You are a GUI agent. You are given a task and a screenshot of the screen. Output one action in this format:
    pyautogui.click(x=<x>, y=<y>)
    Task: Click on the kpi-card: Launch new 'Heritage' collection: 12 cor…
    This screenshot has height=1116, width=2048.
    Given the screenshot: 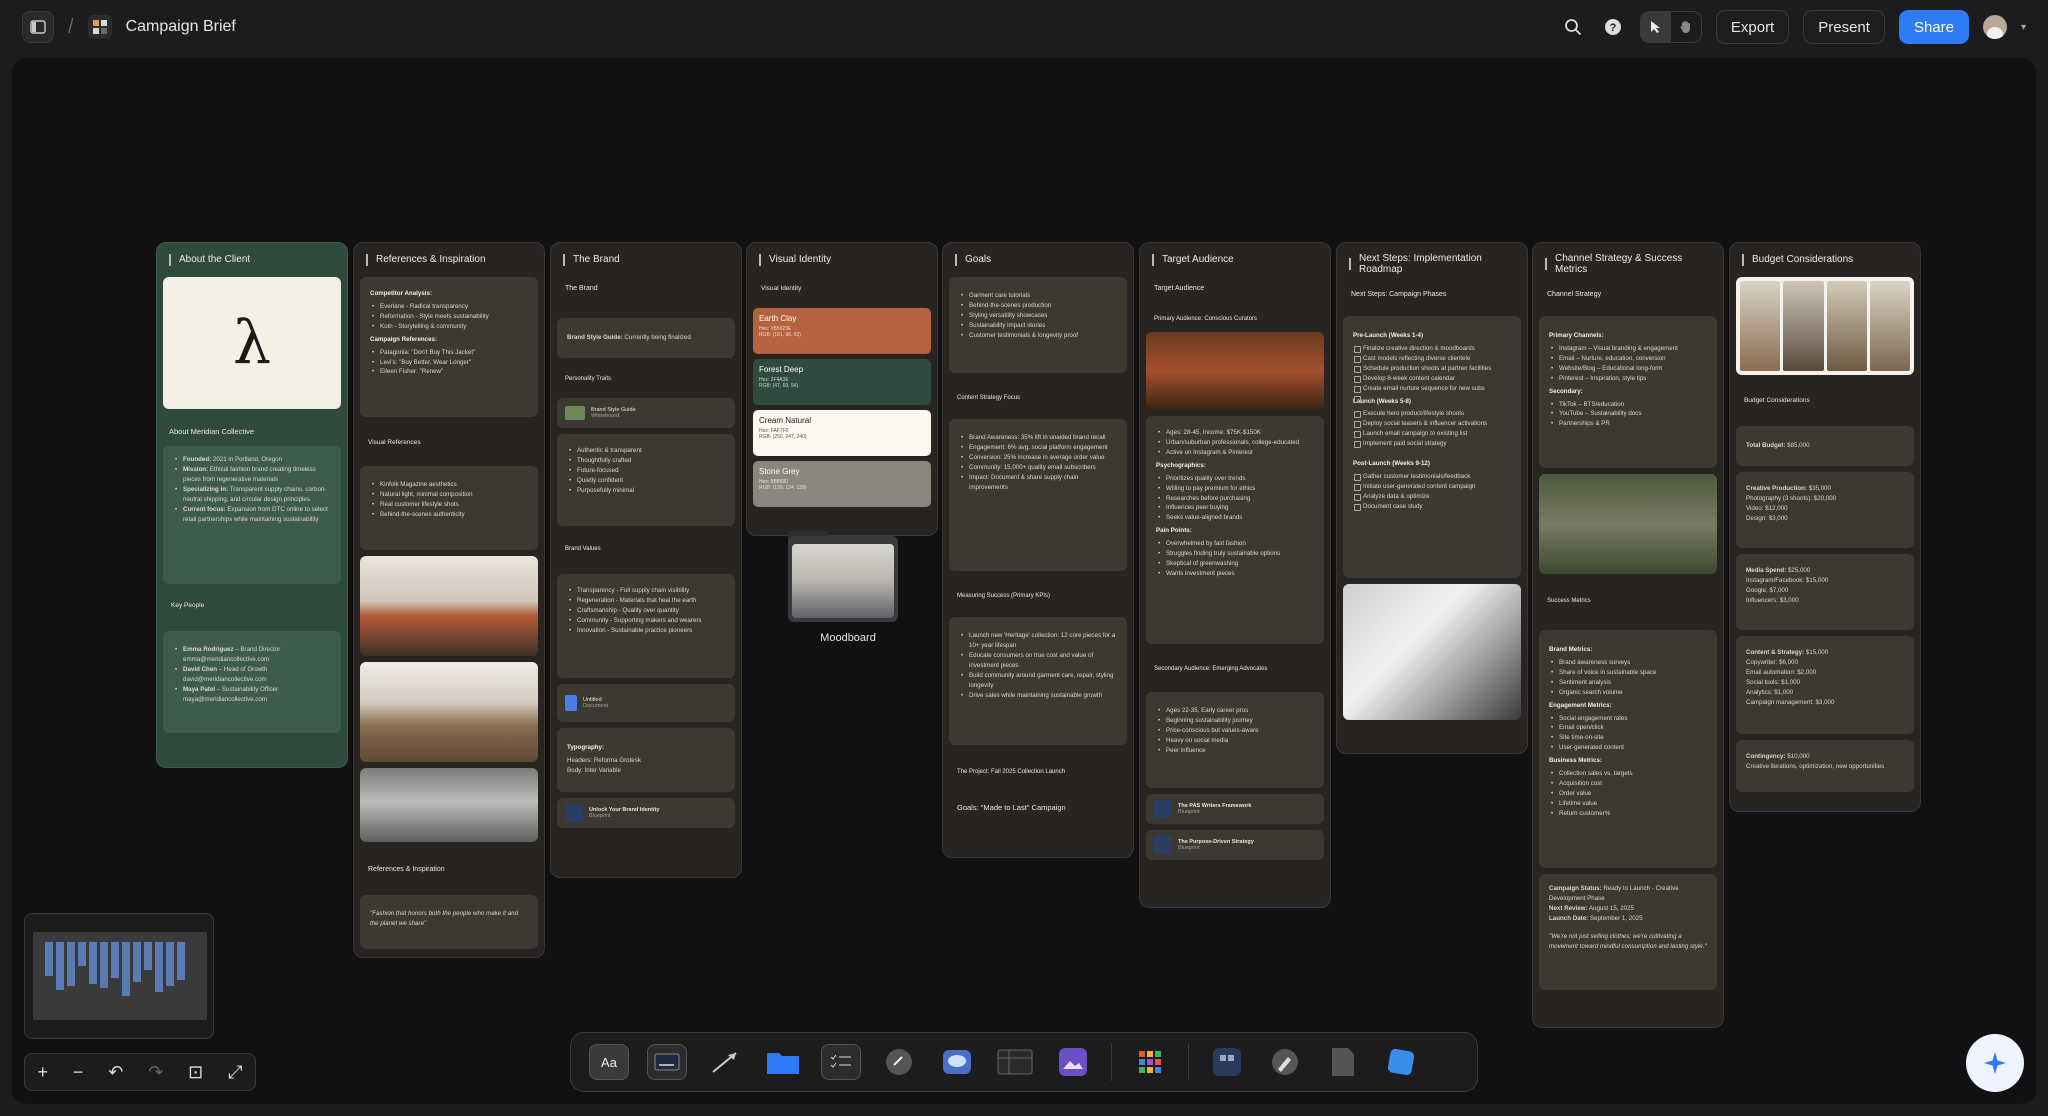 What is the action you would take?
    pyautogui.click(x=1038, y=681)
    